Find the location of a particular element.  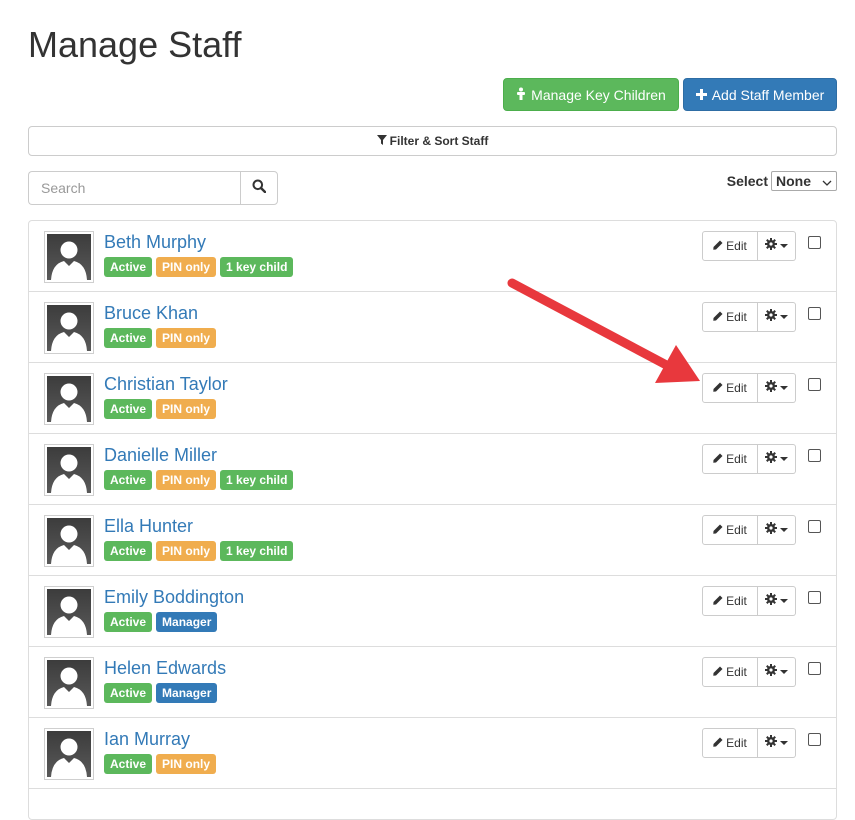

search-button is located at coordinates (259, 188).